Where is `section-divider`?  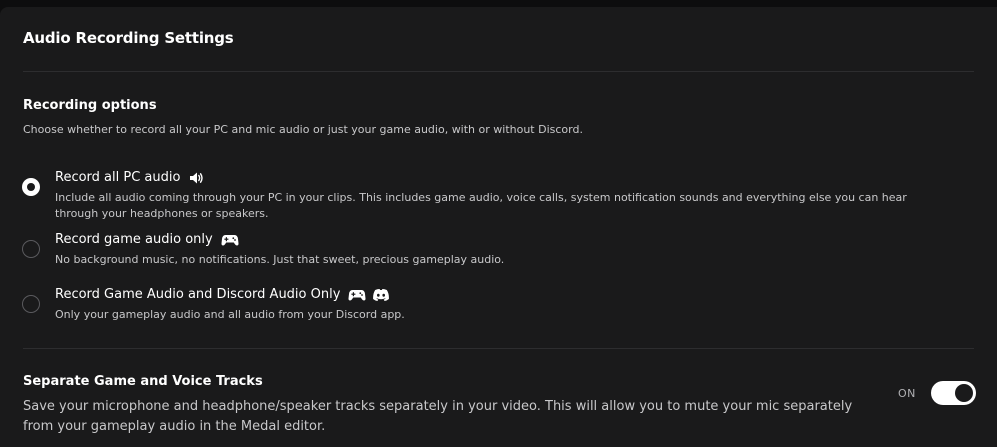
section-divider is located at coordinates (498, 348).